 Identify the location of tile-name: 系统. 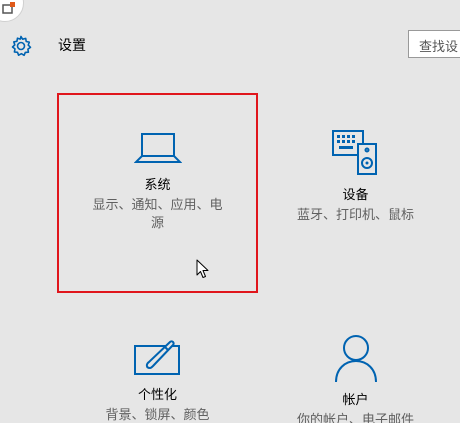
(157, 185).